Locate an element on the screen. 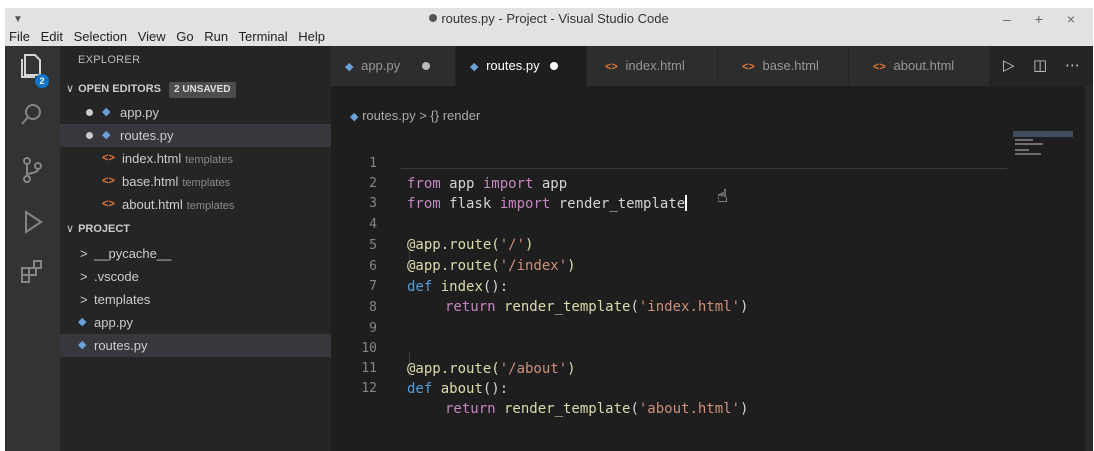 The height and width of the screenshot is (451, 1094). unsaved-badge: 2 UNSAVED is located at coordinates (202, 90).